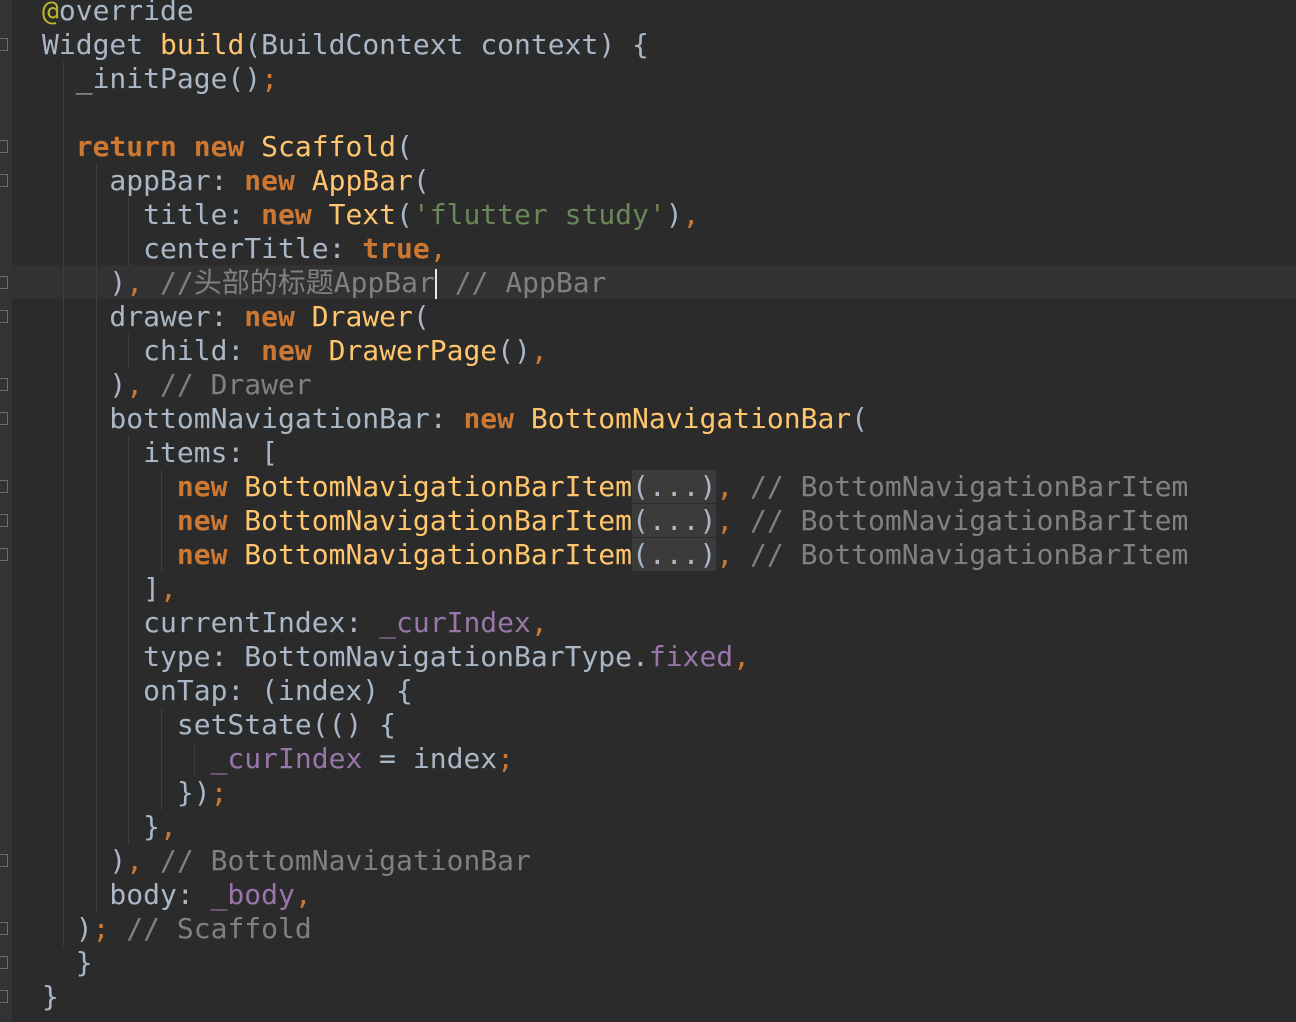 This screenshot has width=1296, height=1022. I want to click on code-token: bottomNavigationBar:, so click(253, 418).